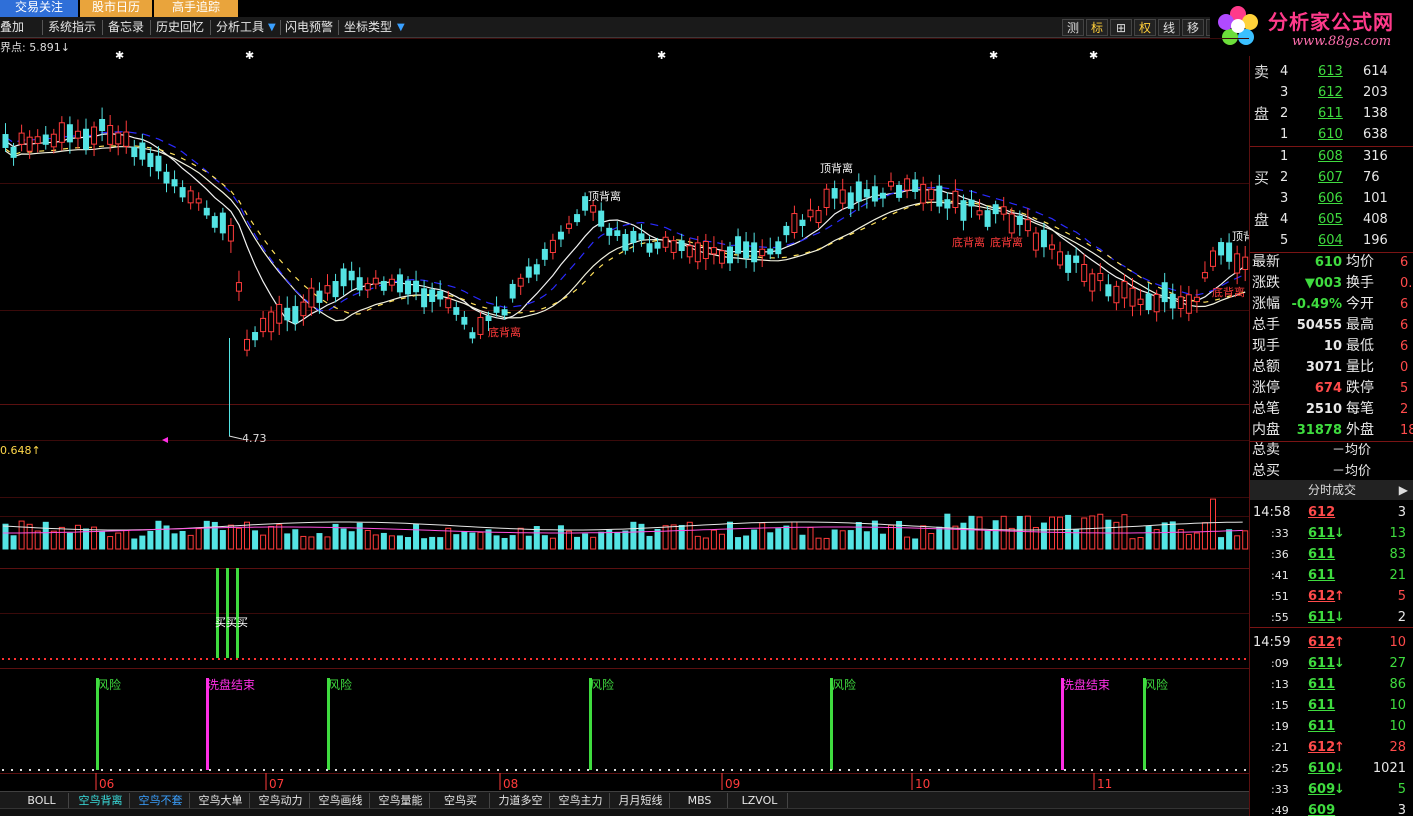 This screenshot has height=816, width=1413. I want to click on analysis-tools-dropdown-icon: ▼, so click(272, 27).